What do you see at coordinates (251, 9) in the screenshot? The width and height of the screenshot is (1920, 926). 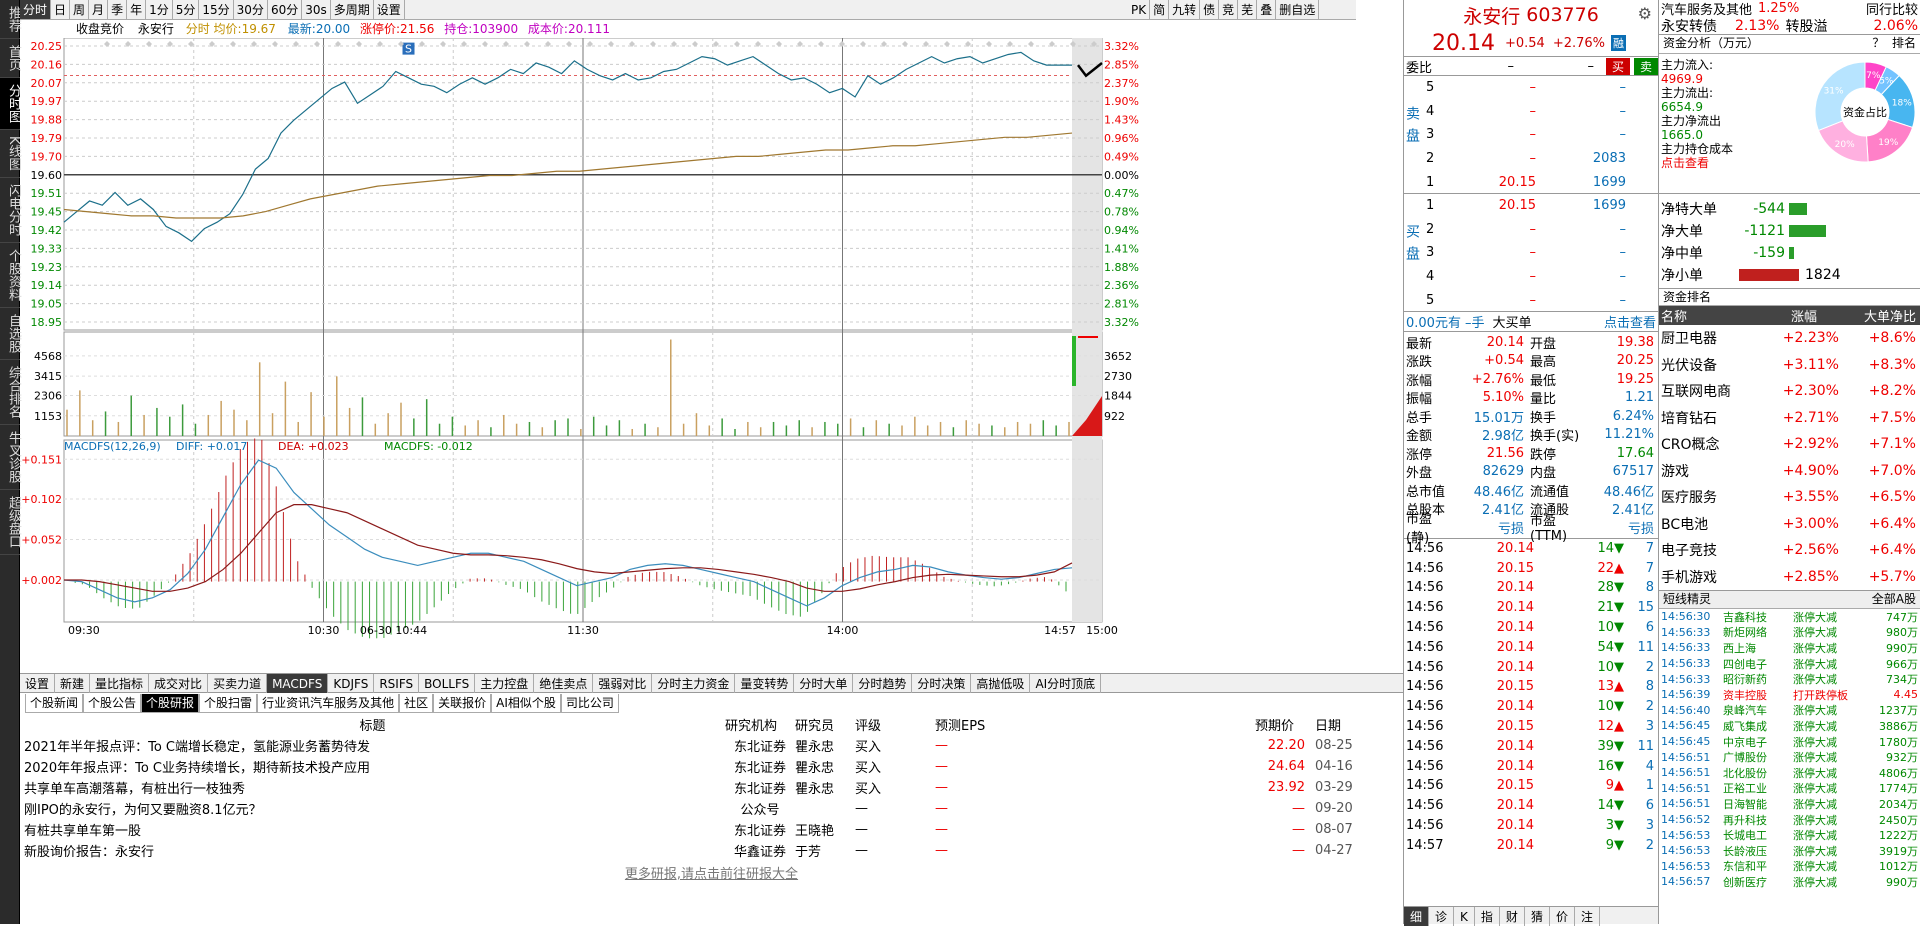 I see `period-tab-9: 30分` at bounding box center [251, 9].